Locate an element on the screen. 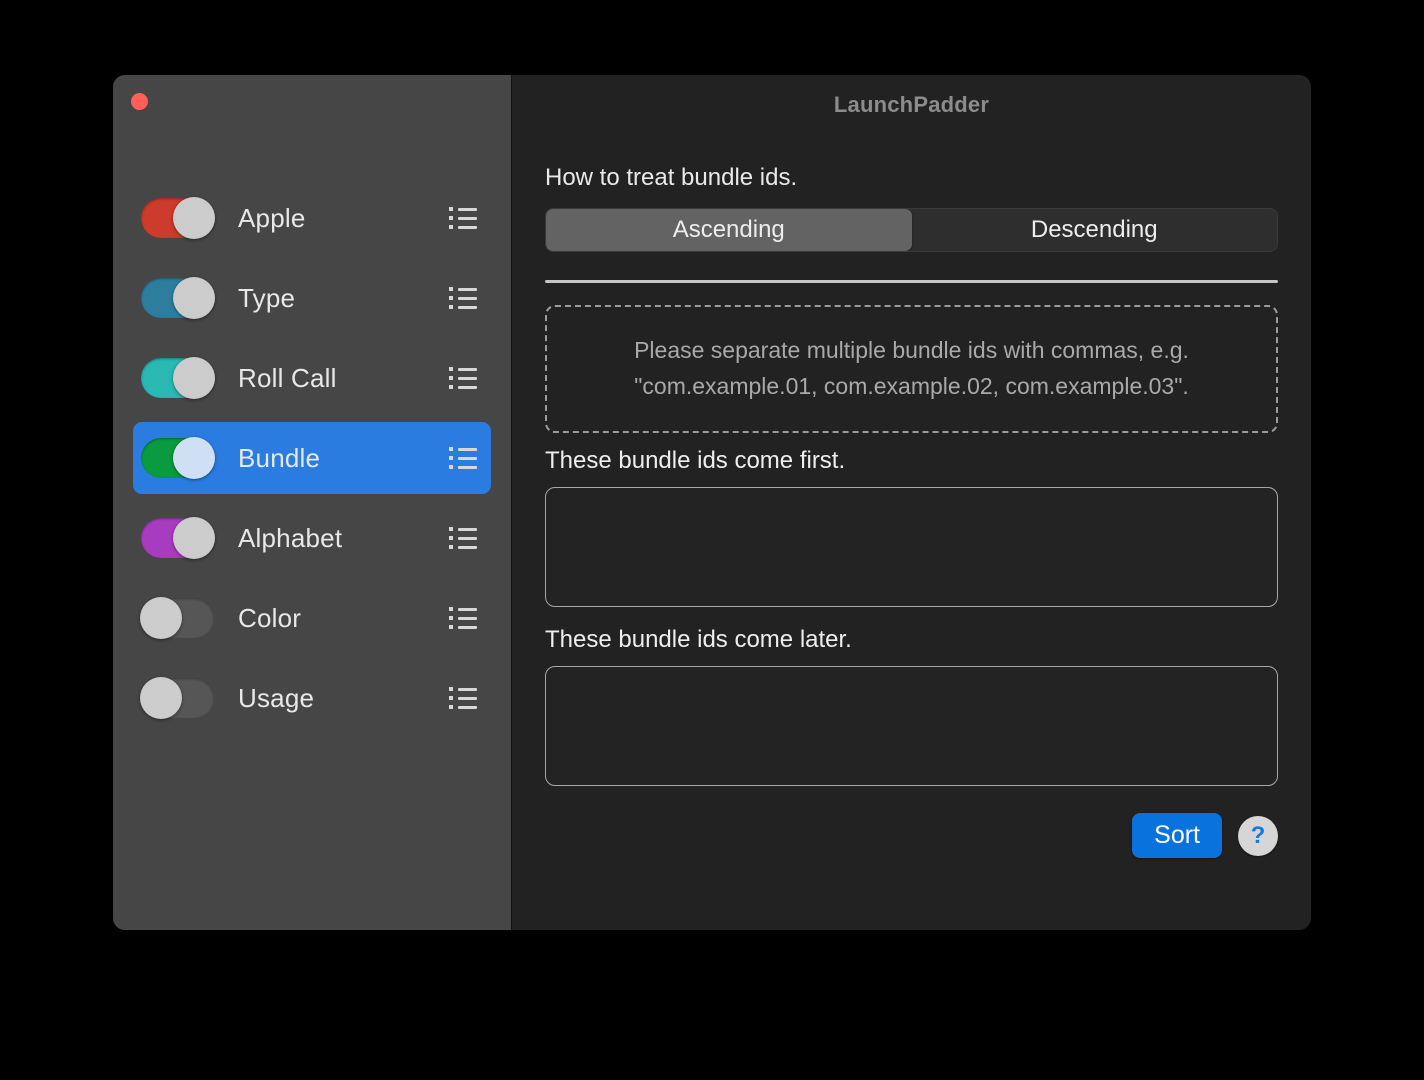 The width and height of the screenshot is (1424, 1080). toggle-type is located at coordinates (178, 298).